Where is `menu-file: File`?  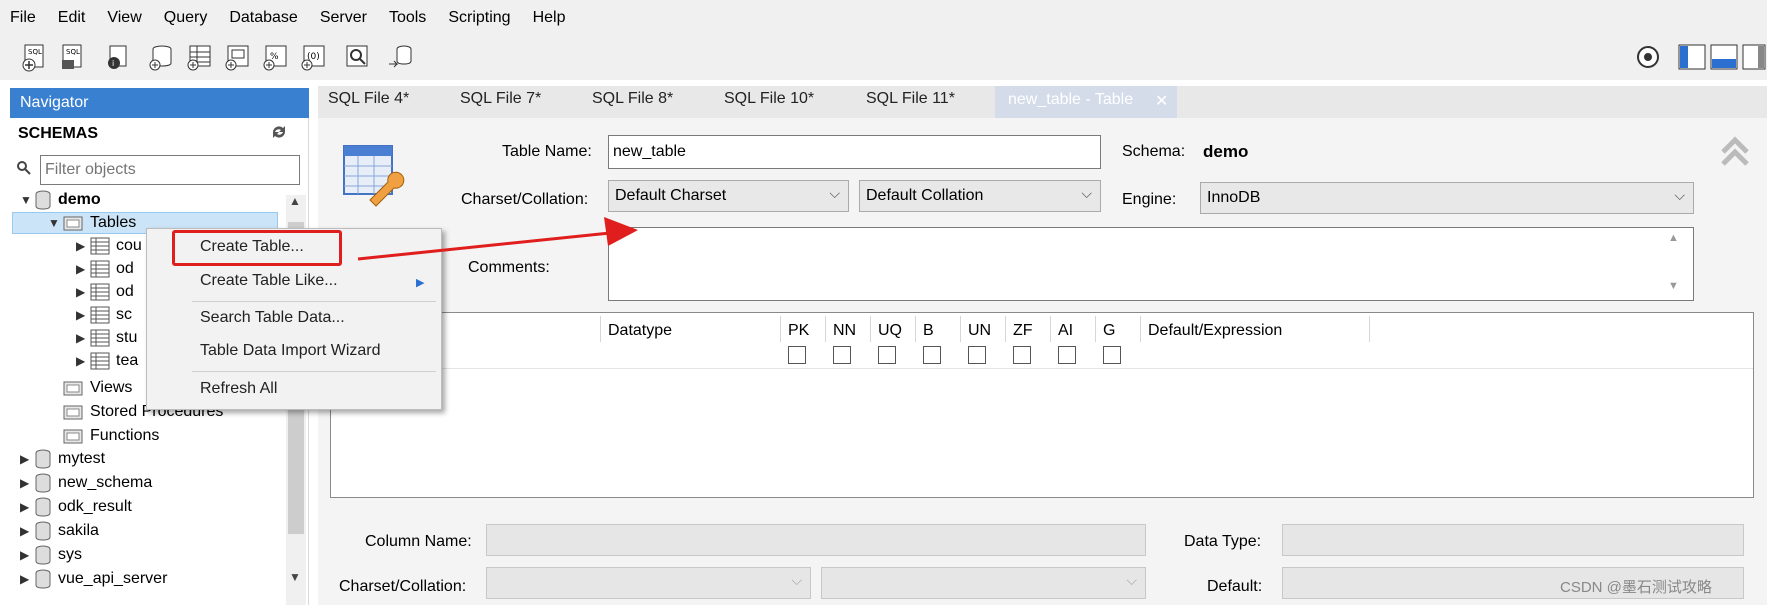 menu-file: File is located at coordinates (23, 18).